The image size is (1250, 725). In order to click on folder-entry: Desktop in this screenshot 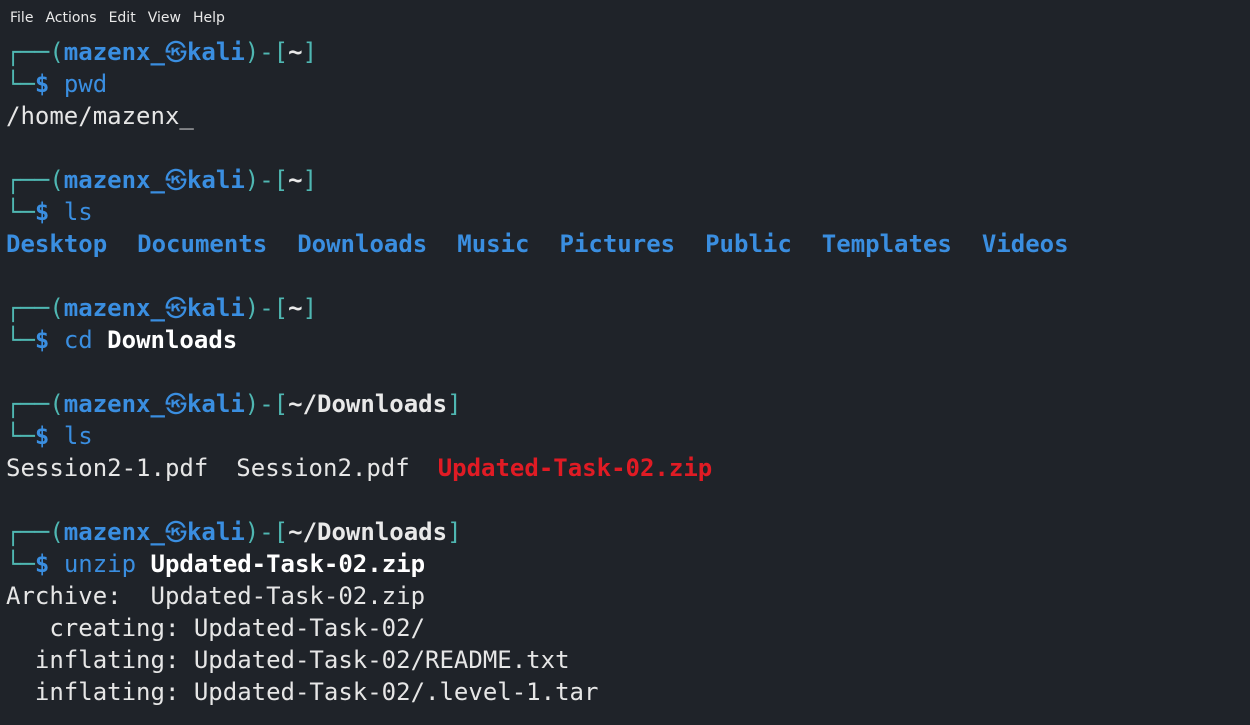, I will do `click(57, 244)`.